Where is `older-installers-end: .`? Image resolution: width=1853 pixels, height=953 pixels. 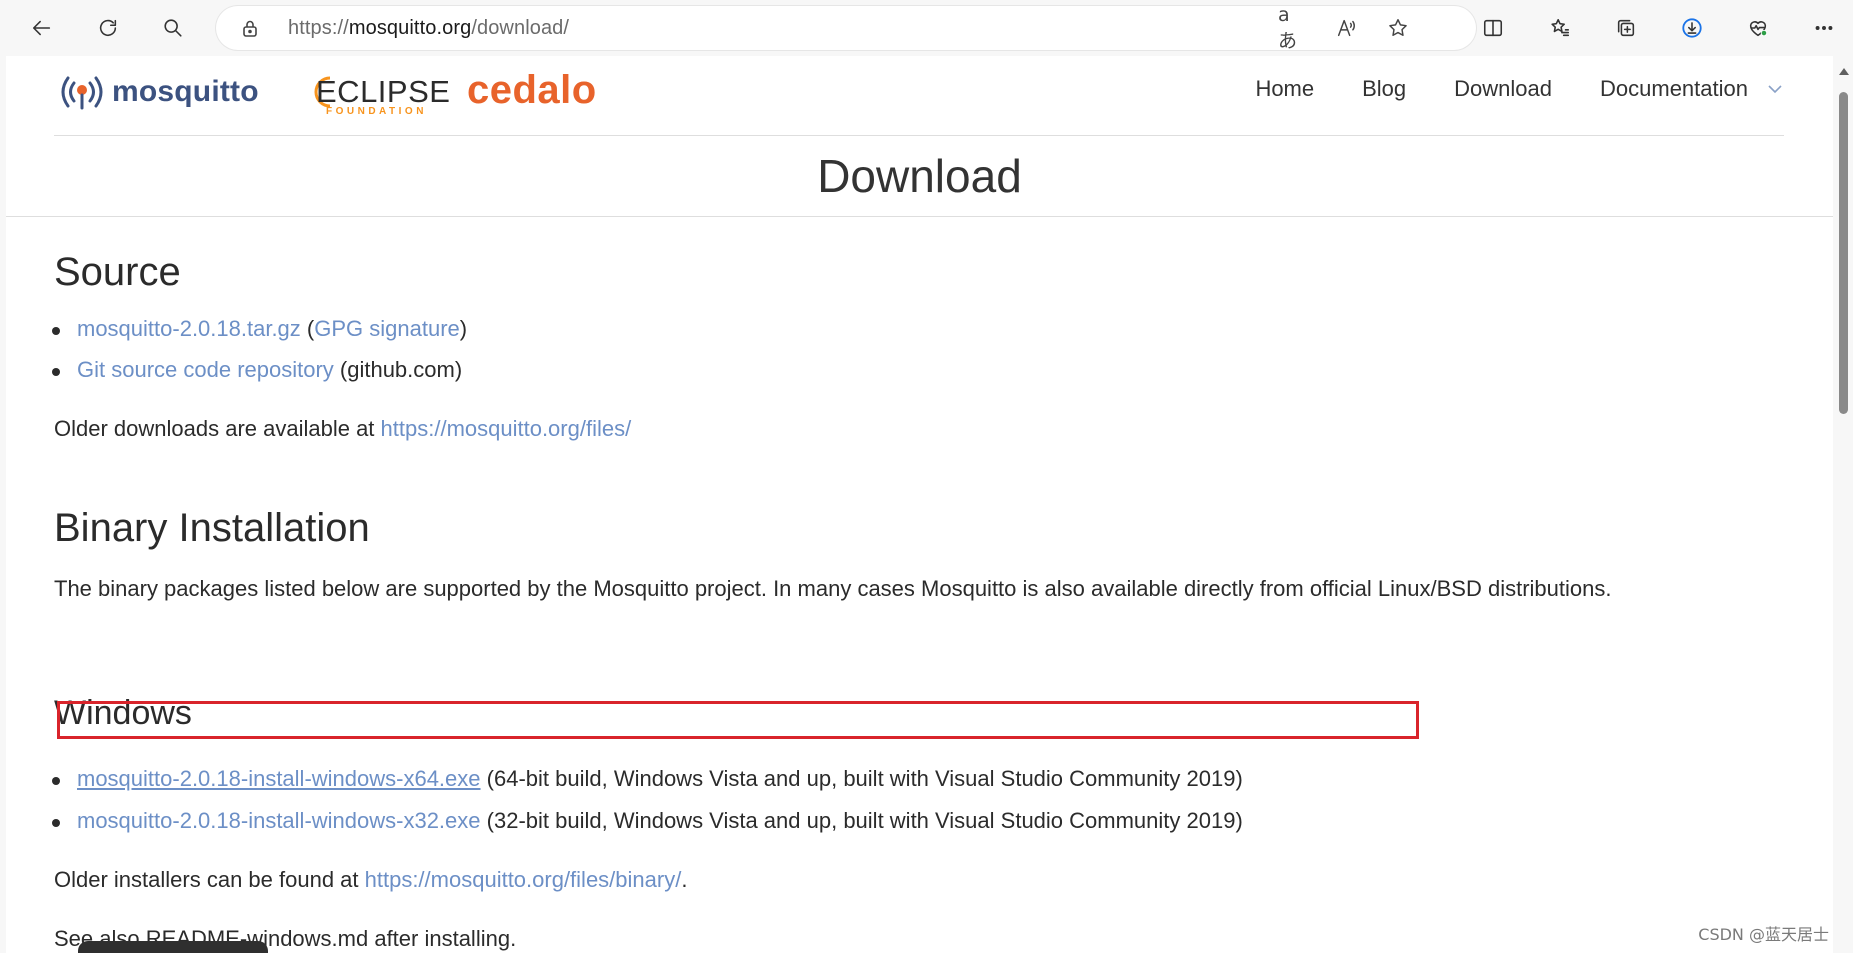
older-installers-end: . is located at coordinates (684, 879).